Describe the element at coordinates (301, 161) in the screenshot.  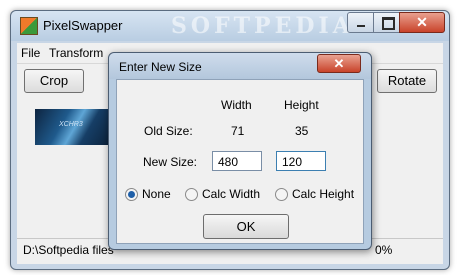
I see `new-height-input: 120` at that location.